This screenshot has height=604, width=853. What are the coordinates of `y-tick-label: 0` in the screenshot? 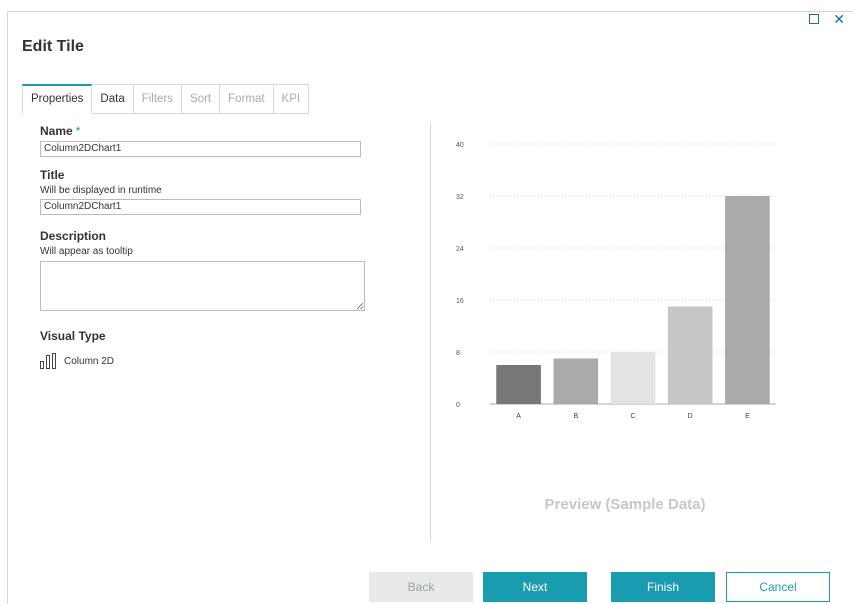 It's located at (458, 405).